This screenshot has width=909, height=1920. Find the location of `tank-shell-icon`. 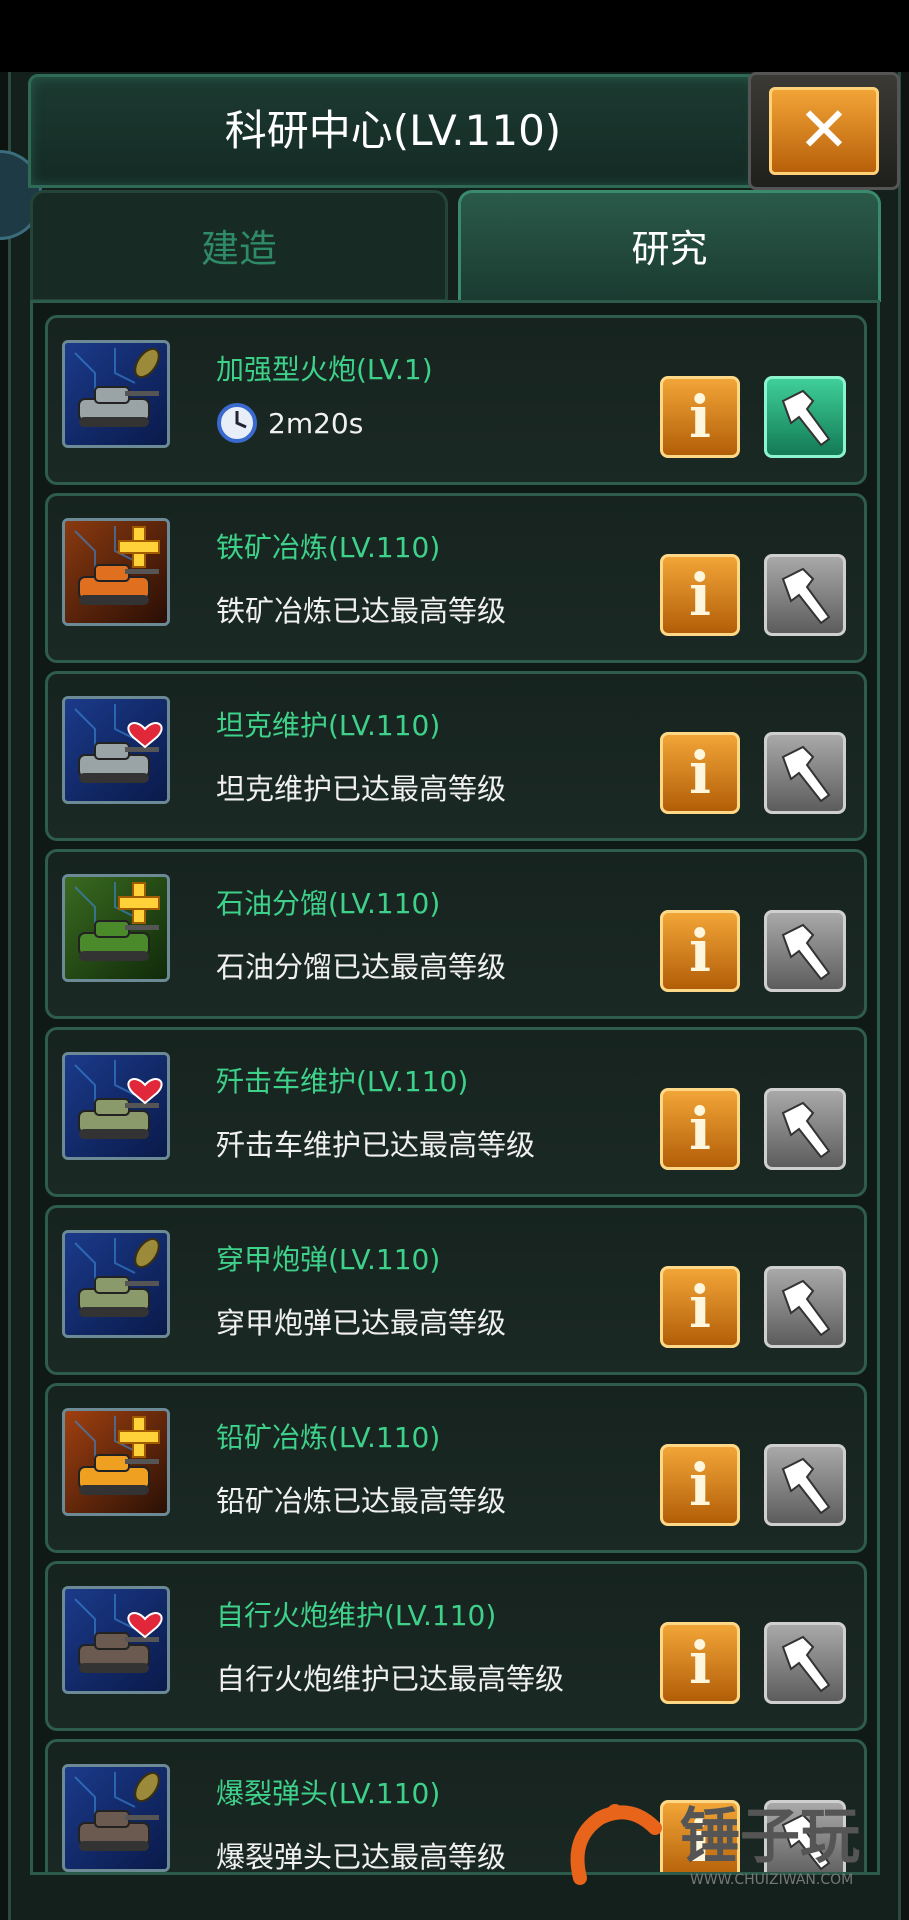

tank-shell-icon is located at coordinates (116, 394).